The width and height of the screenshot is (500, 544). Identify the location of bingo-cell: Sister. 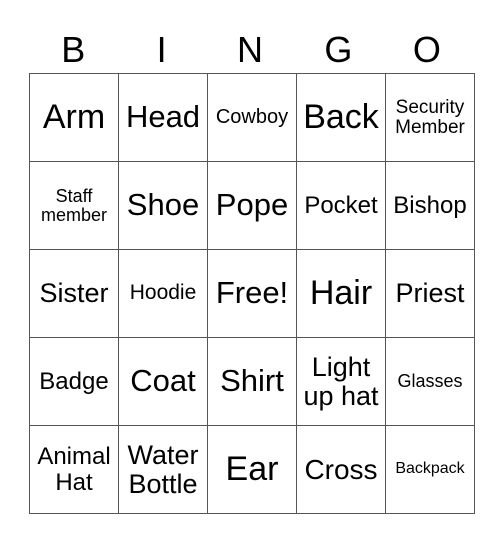
(74, 293).